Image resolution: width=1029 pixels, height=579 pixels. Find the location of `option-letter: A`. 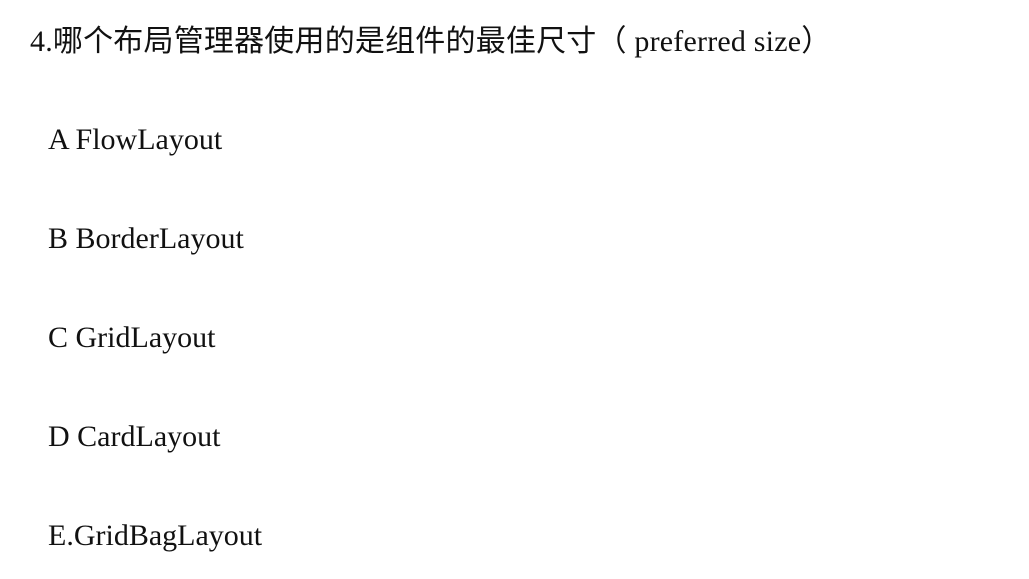

option-letter: A is located at coordinates (58, 139).